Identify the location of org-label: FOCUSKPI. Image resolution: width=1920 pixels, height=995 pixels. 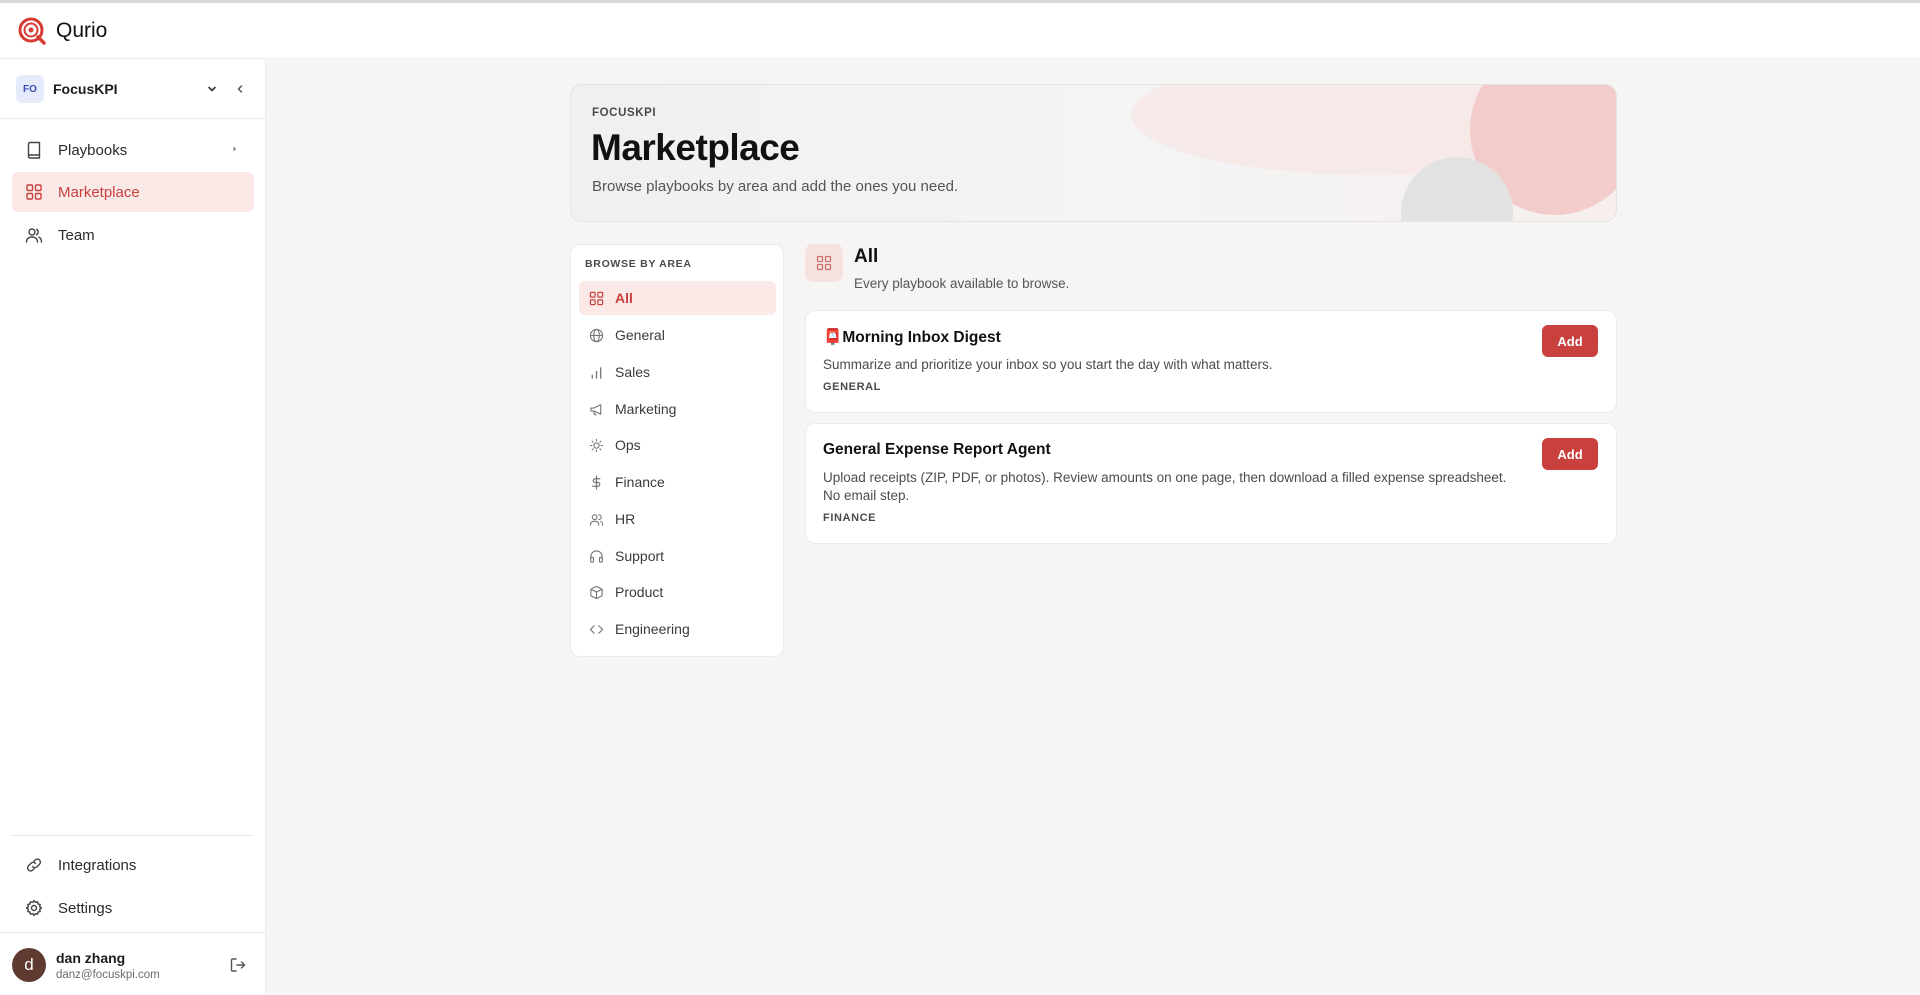
(624, 113).